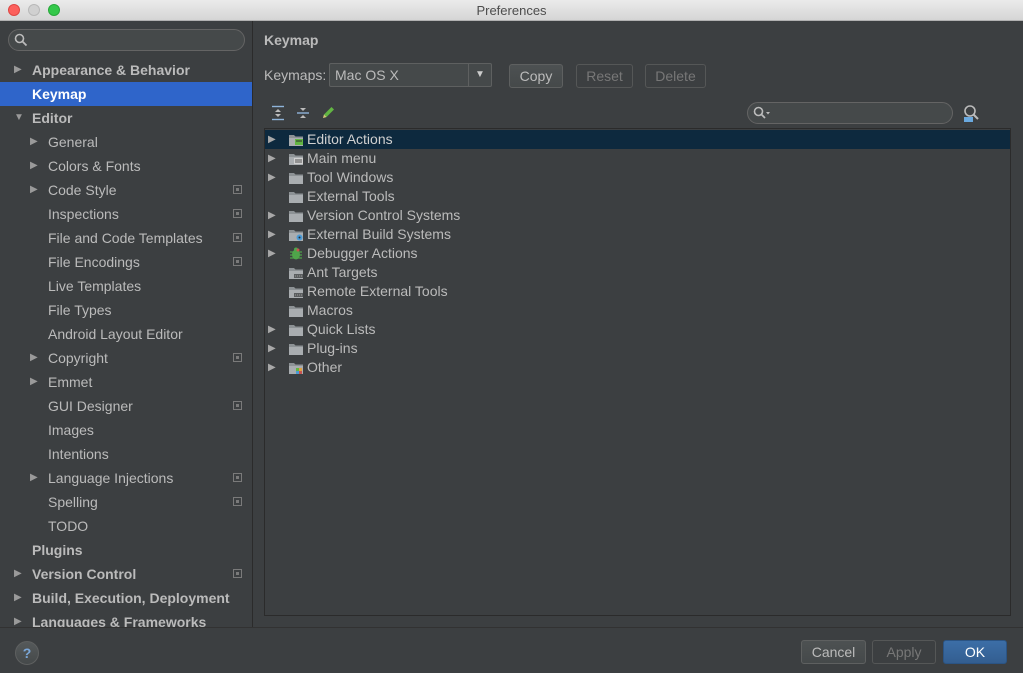  I want to click on apply-button: Apply, so click(904, 652).